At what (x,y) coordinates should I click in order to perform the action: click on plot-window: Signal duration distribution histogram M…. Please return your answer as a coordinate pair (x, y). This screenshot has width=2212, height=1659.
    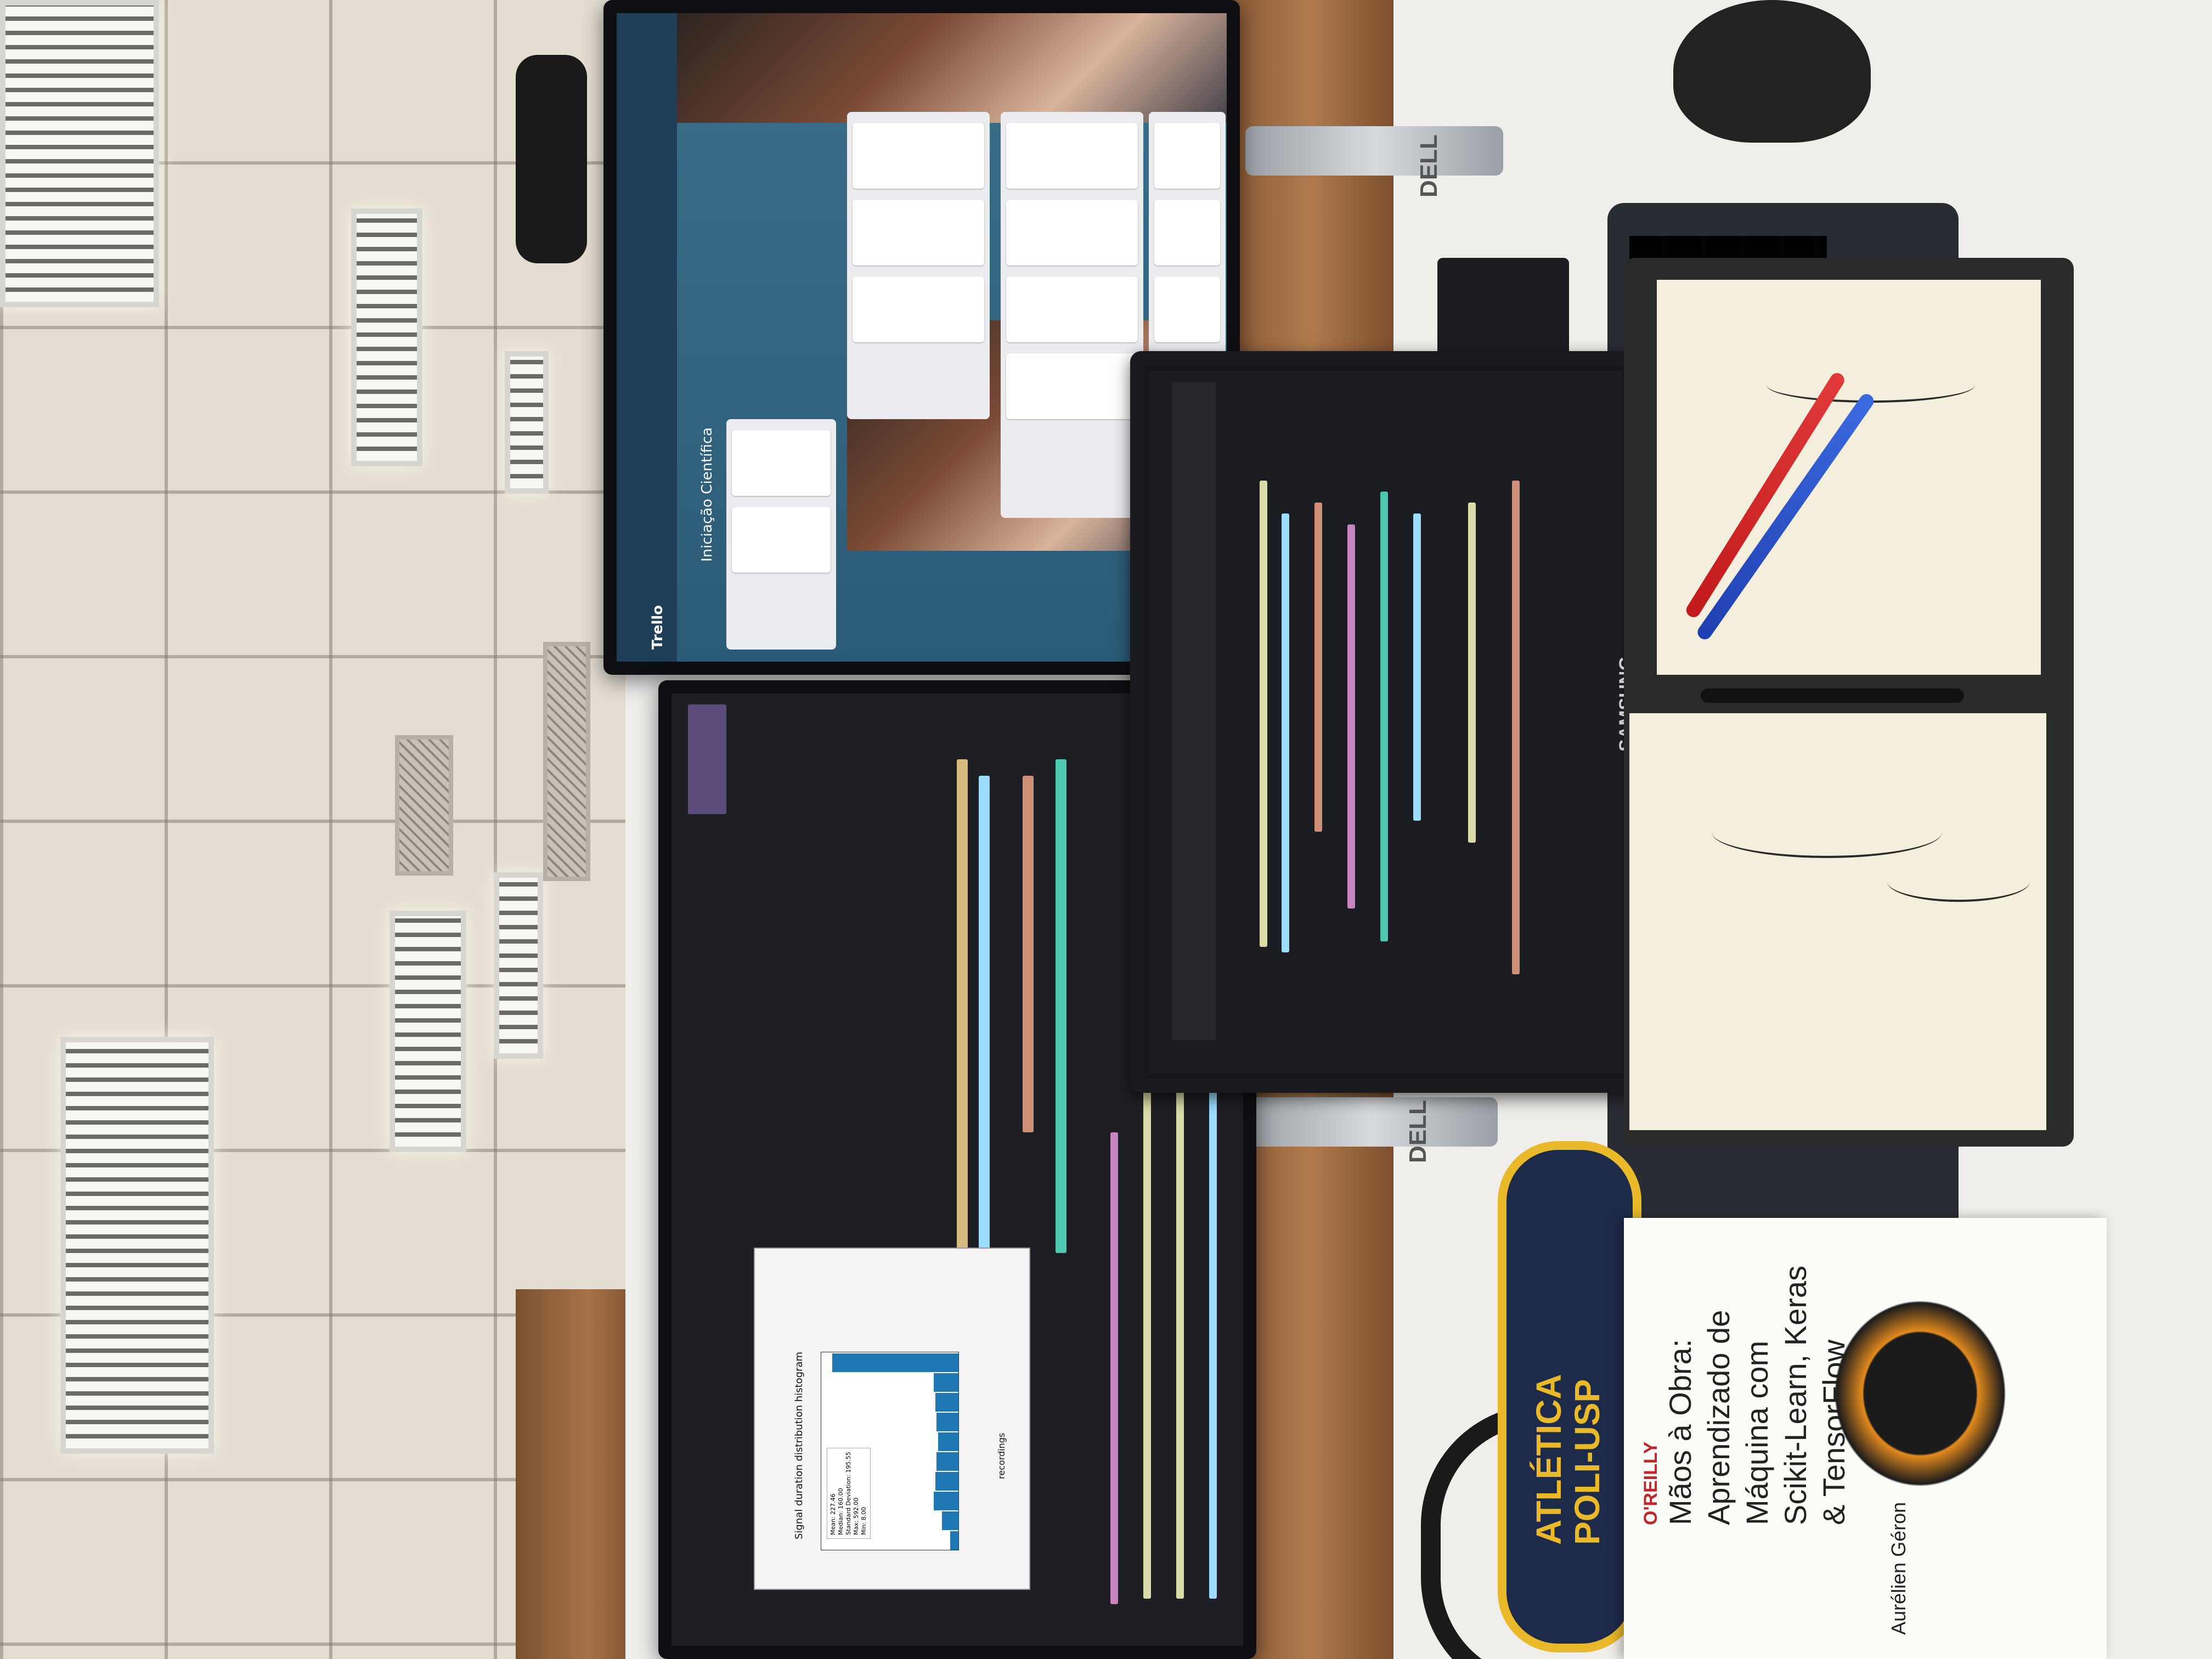
    Looking at the image, I should click on (892, 1419).